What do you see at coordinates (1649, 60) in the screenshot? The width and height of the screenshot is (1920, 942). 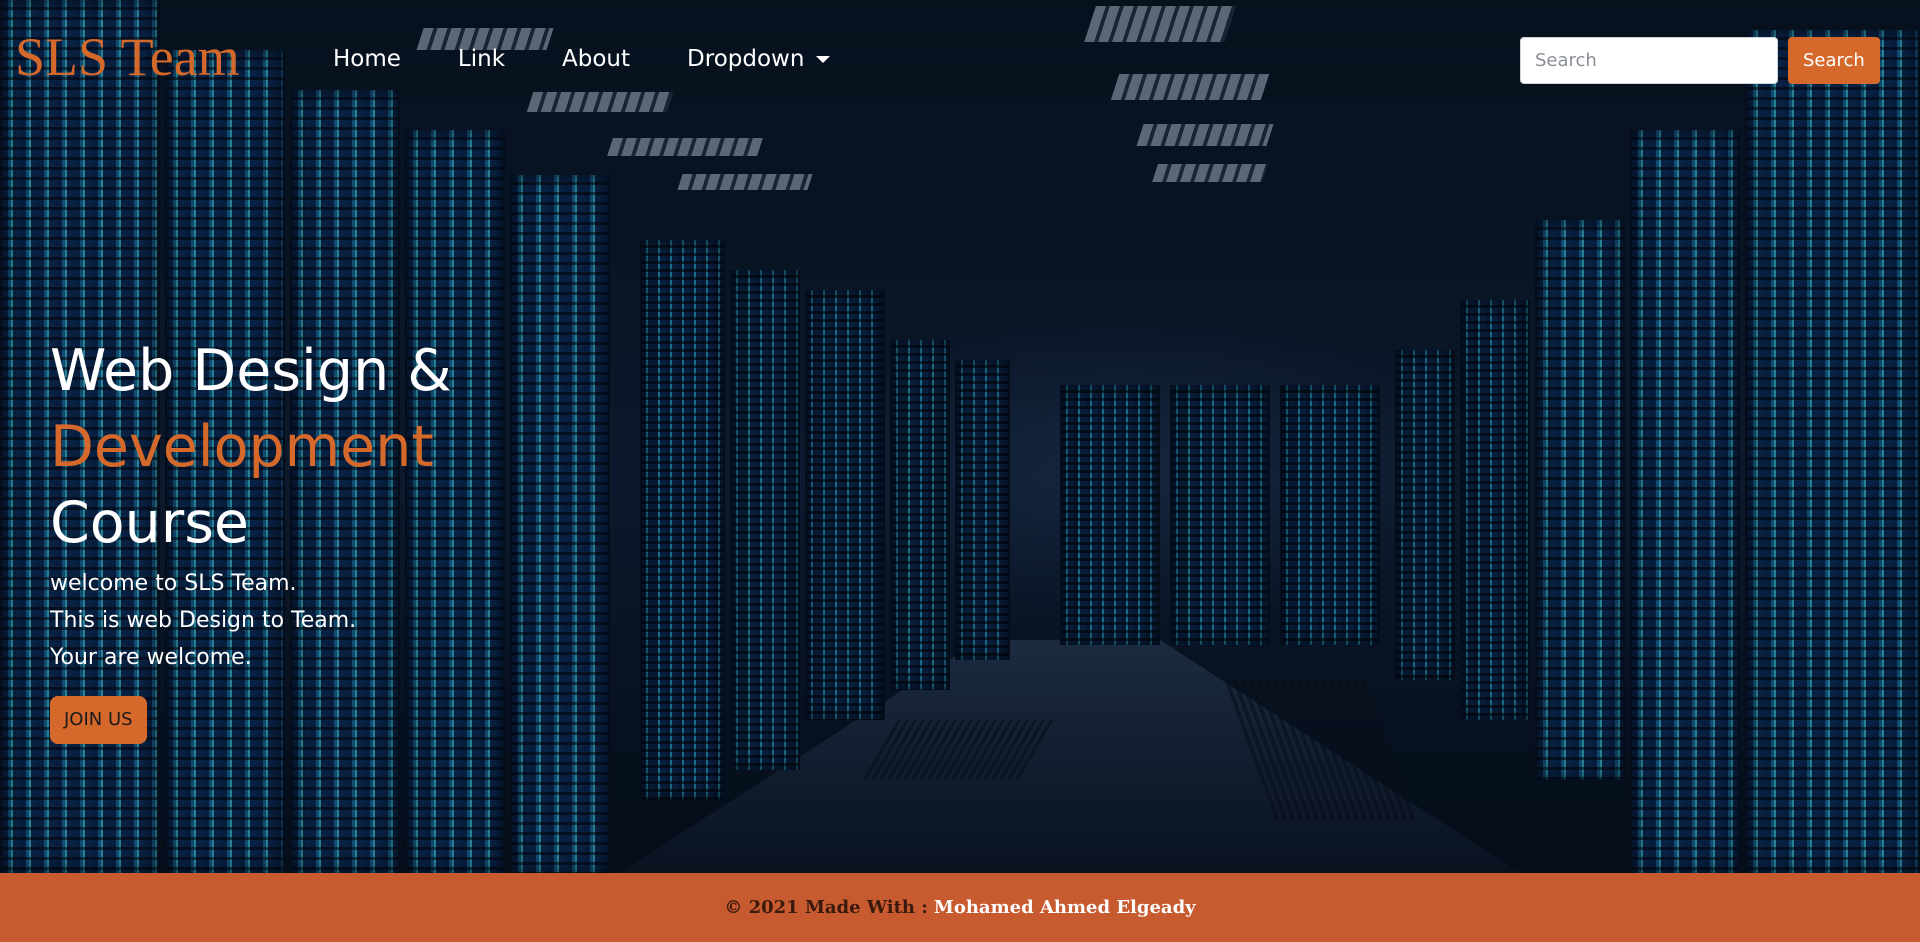 I see `search-input` at bounding box center [1649, 60].